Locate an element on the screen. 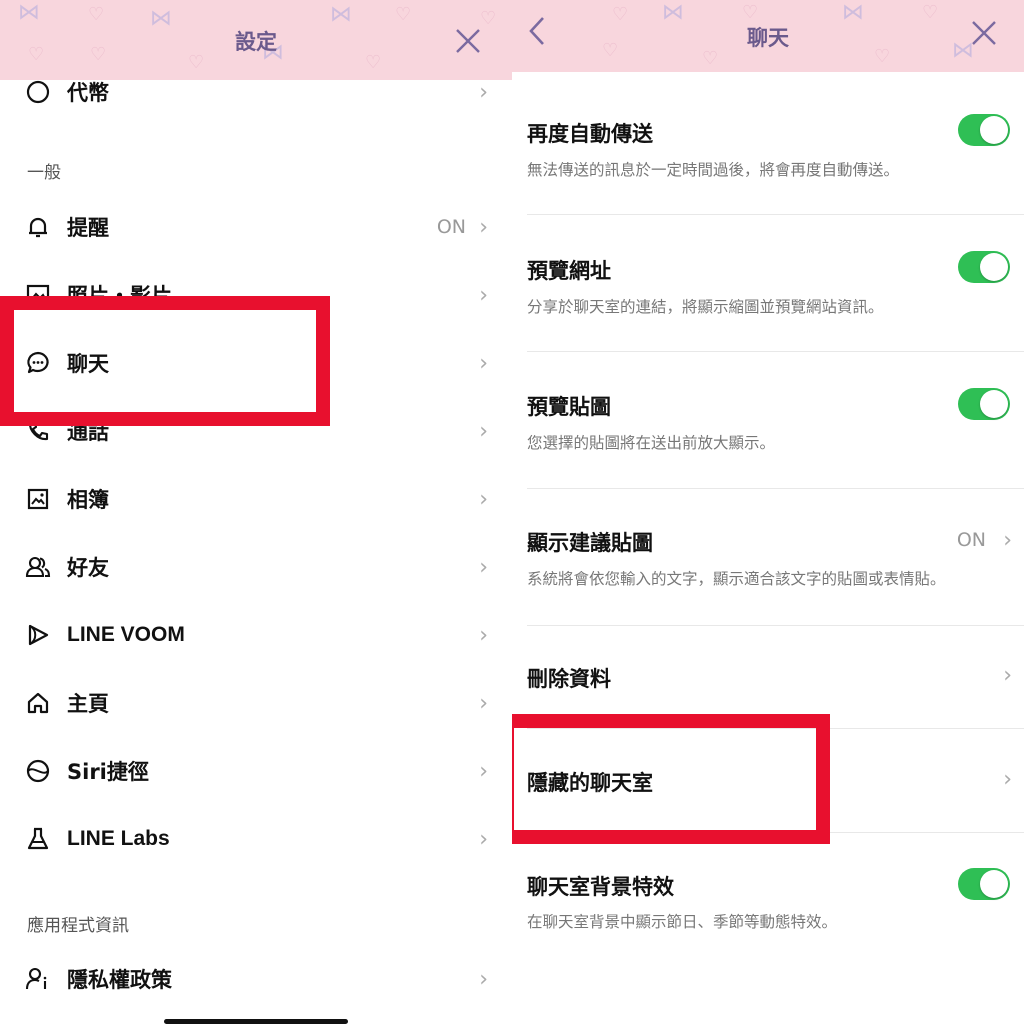  settings-item-label: LINE VOOM is located at coordinates (126, 634).